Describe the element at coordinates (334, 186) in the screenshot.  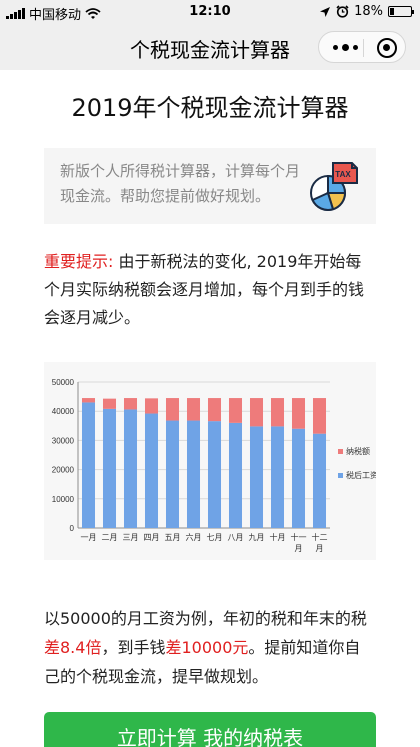
I see `tax-pie-icon: TAX` at that location.